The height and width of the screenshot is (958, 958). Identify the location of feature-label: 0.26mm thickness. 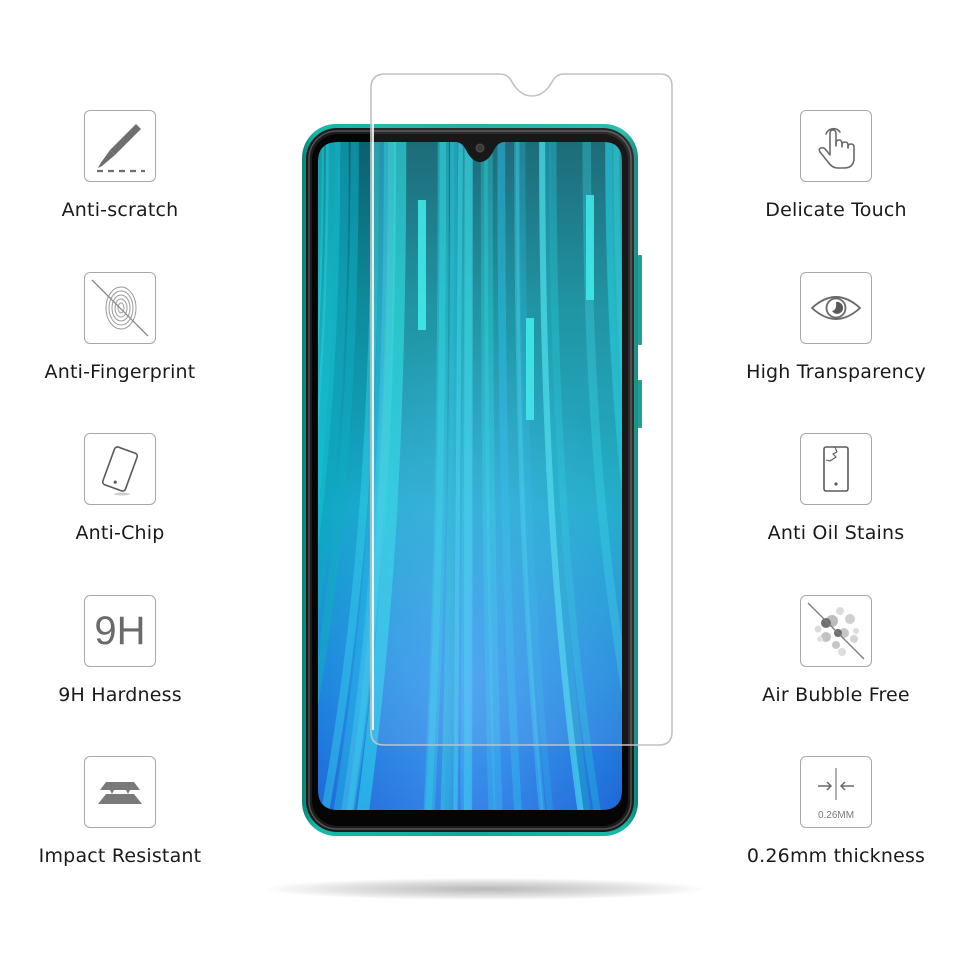
(836, 856).